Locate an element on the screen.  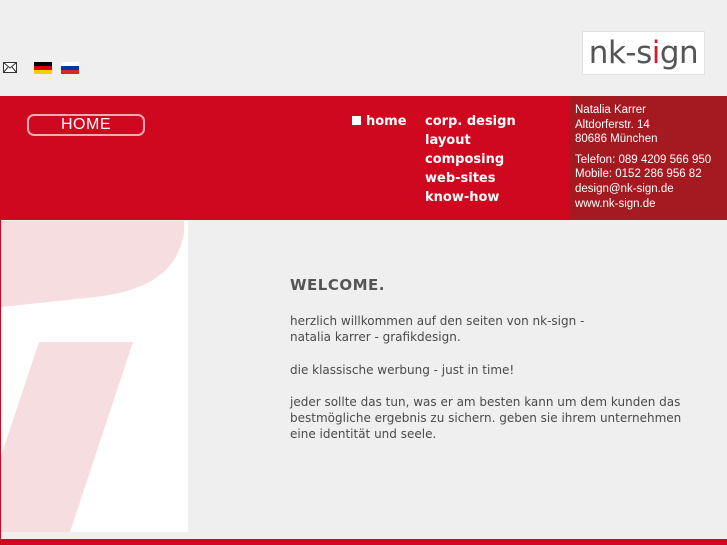
active-bullet-icon is located at coordinates (356, 120).